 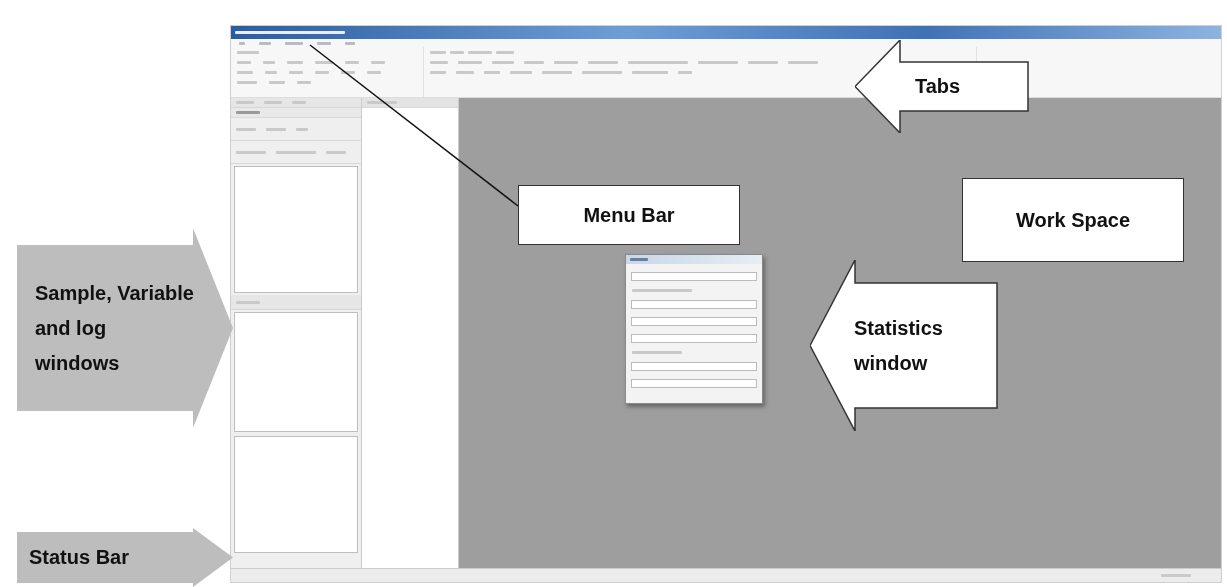 What do you see at coordinates (1073, 220) in the screenshot?
I see `callout-label: Work Space` at bounding box center [1073, 220].